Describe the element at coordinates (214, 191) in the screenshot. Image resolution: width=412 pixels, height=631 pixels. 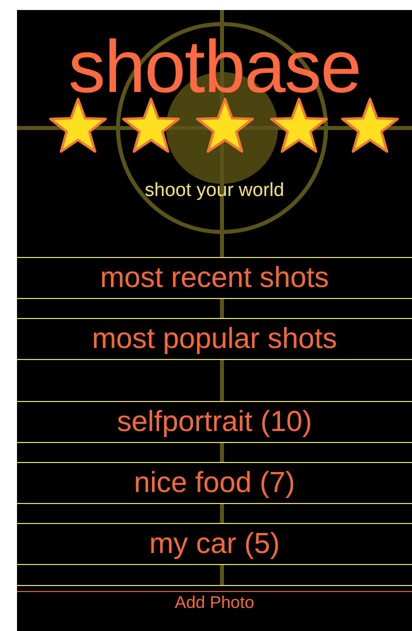
I see `slogan: shoot your world` at that location.